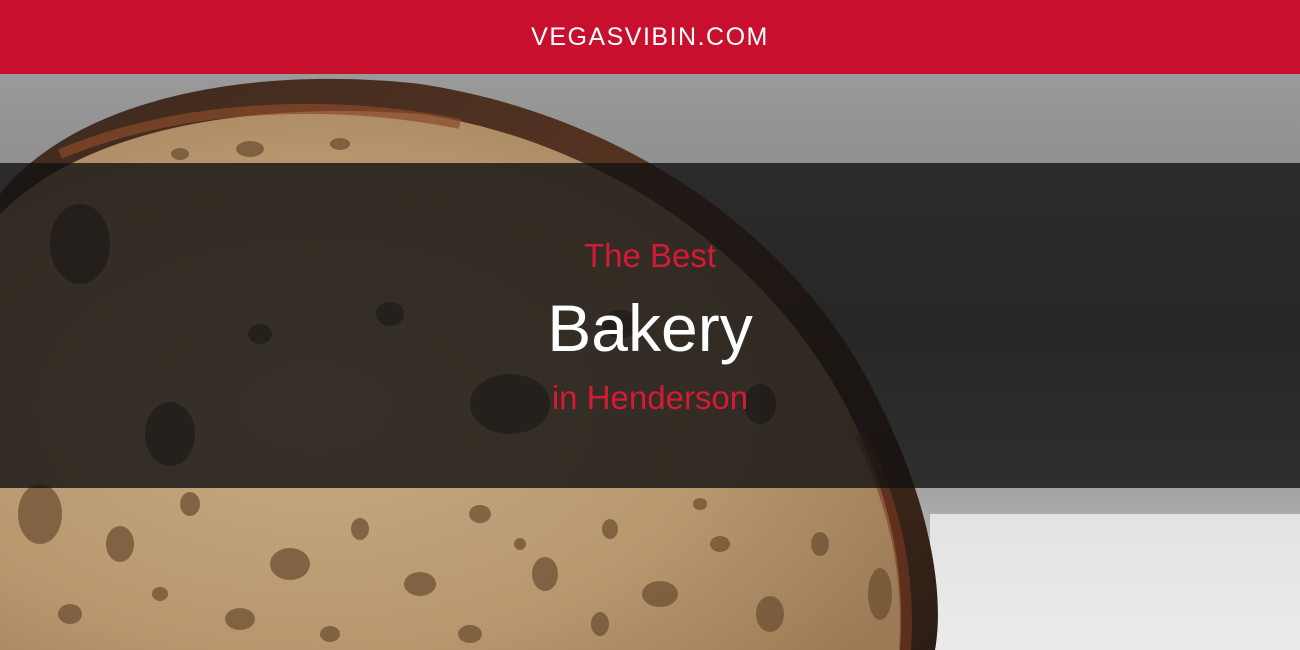  Describe the element at coordinates (650, 255) in the screenshot. I see `title-prefix: The Best` at that location.